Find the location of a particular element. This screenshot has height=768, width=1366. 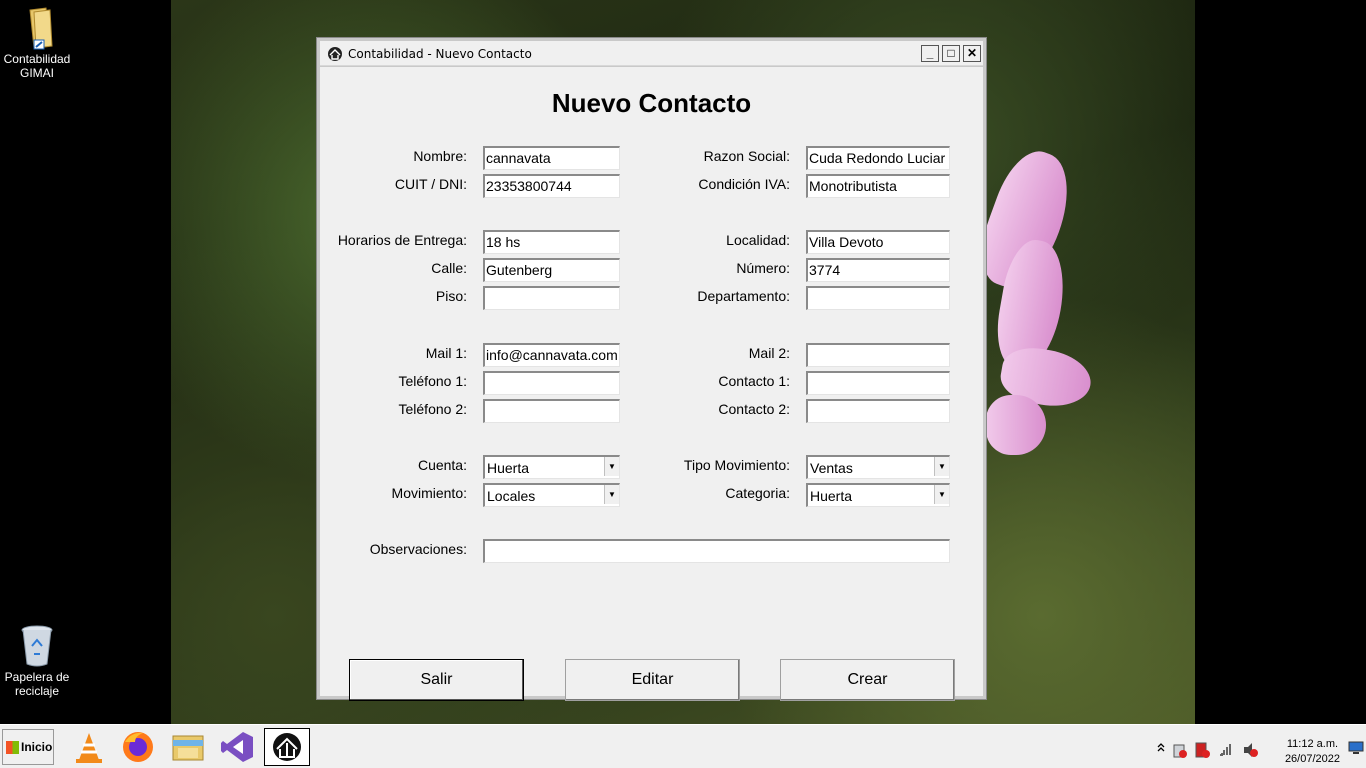

desktop-icon-label: Papelera de reciclaje is located at coordinates (37, 684).